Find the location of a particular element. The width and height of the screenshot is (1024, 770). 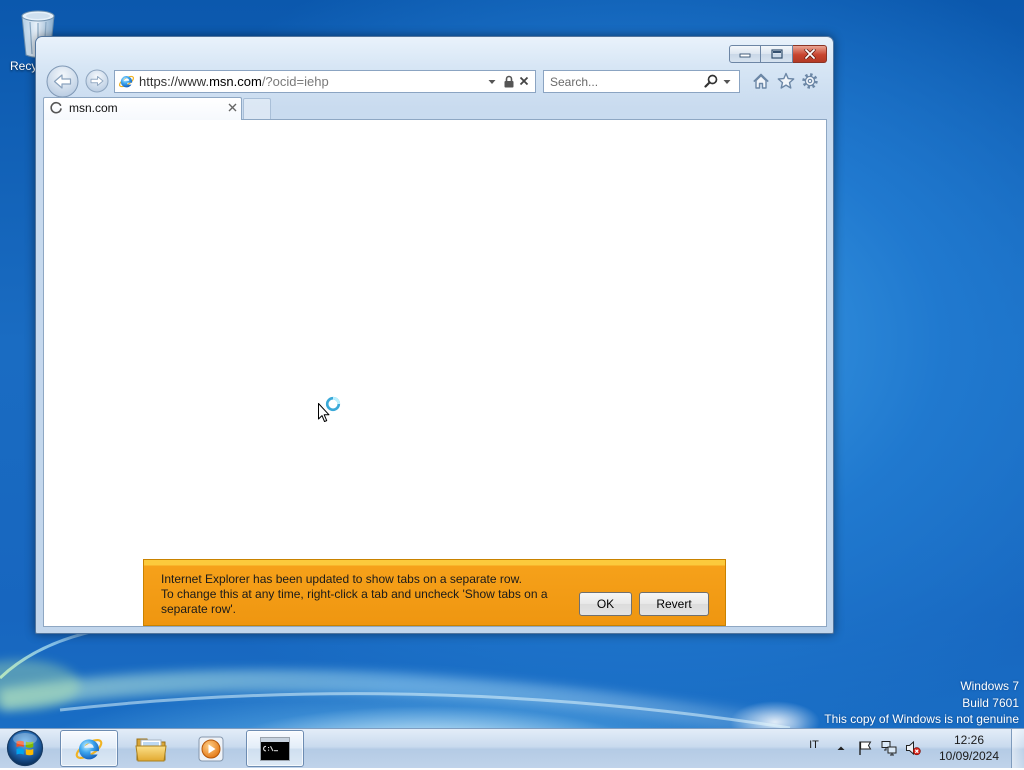

minimize-icon is located at coordinates (745, 55).